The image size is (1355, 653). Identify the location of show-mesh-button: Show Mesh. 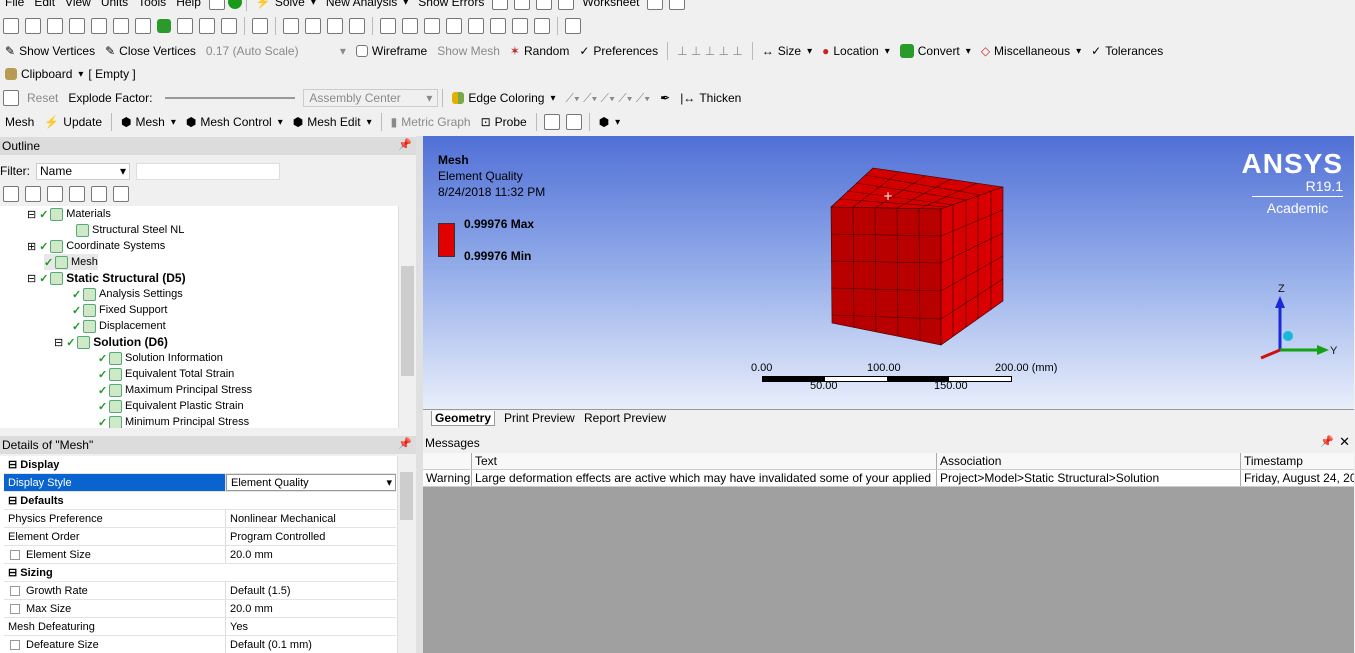
(468, 51).